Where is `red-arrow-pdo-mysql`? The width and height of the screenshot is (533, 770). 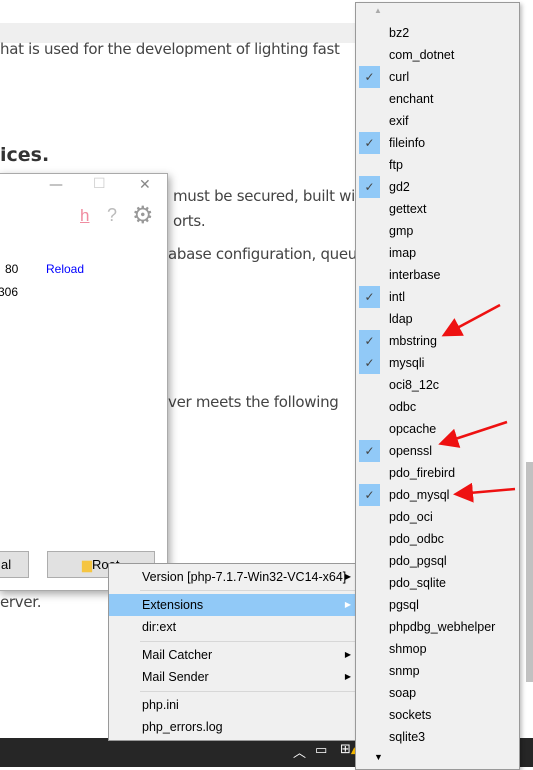
red-arrow-pdo-mysql is located at coordinates (484, 492).